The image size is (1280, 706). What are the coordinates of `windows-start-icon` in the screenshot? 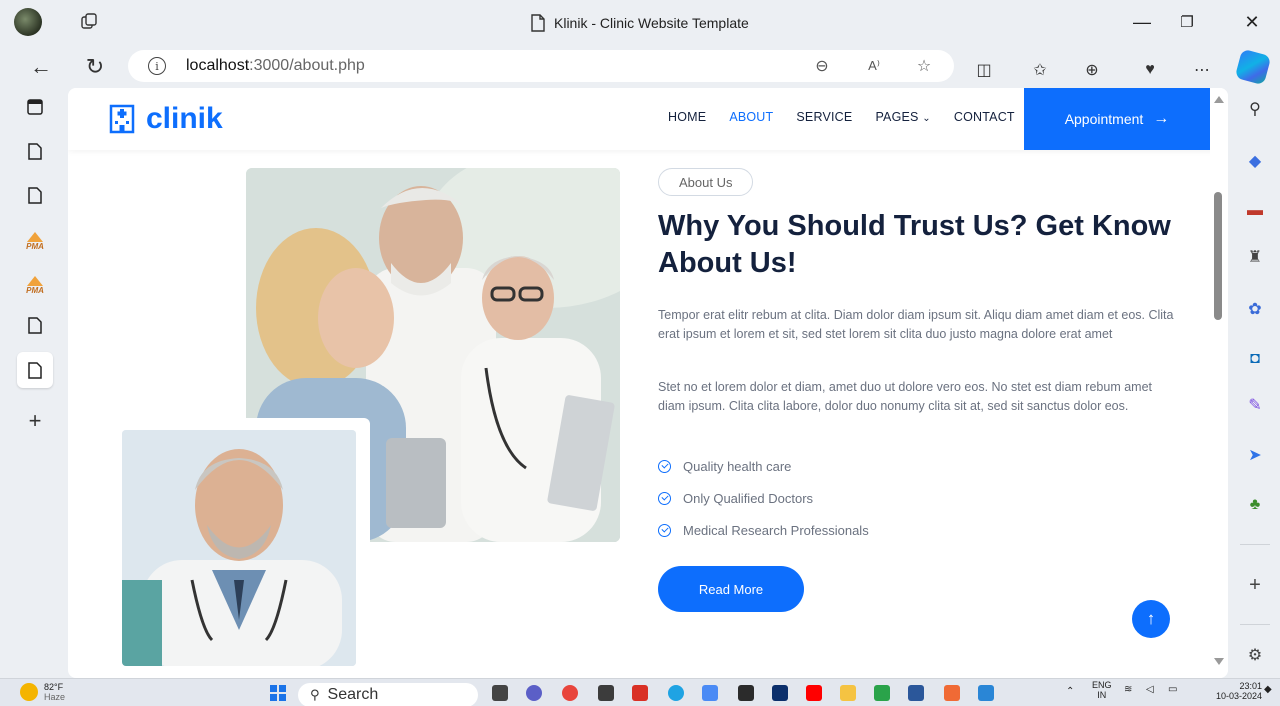 It's located at (278, 693).